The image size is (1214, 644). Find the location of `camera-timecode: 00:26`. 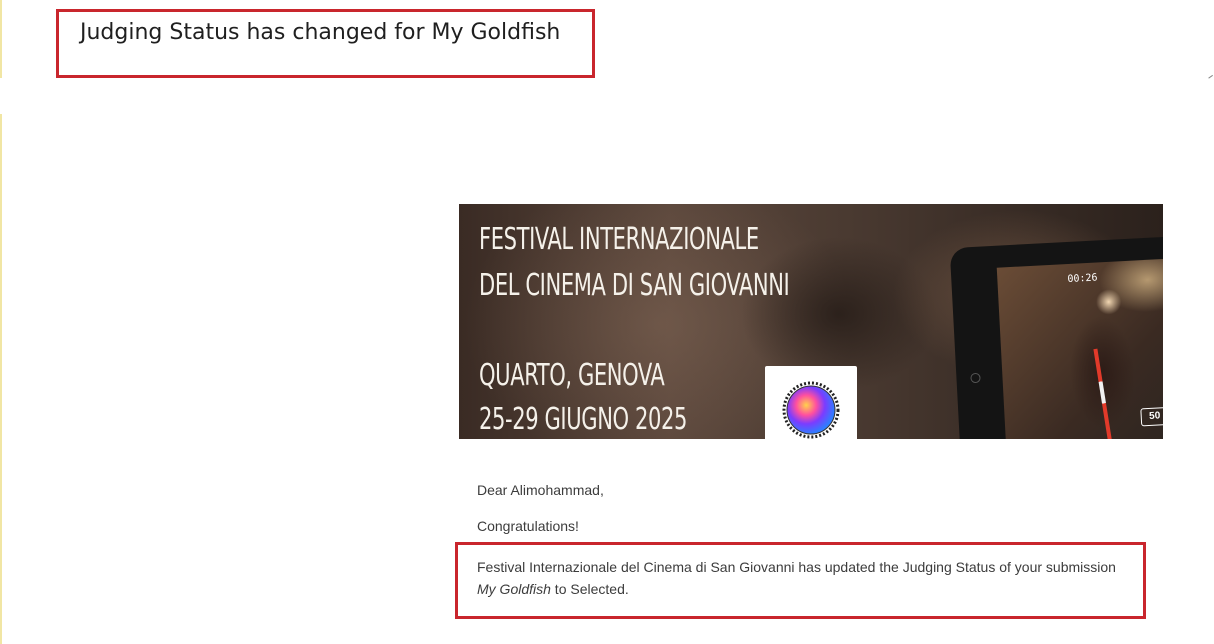

camera-timecode: 00:26 is located at coordinates (1082, 279).